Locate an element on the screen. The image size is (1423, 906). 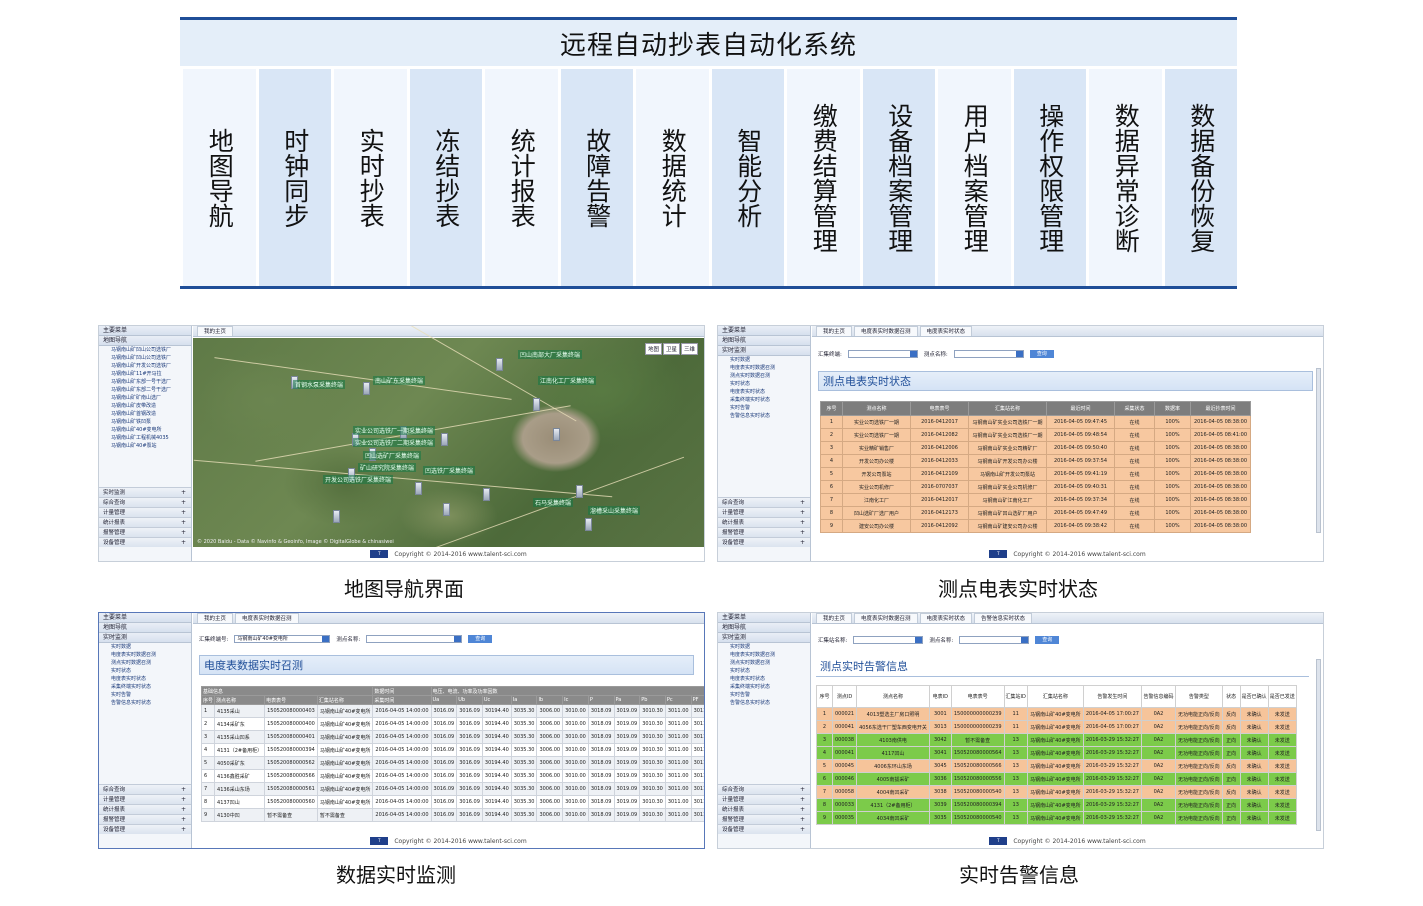
map-station-label: 实业公司选铁厂二期采集终端 is located at coordinates (394, 442).